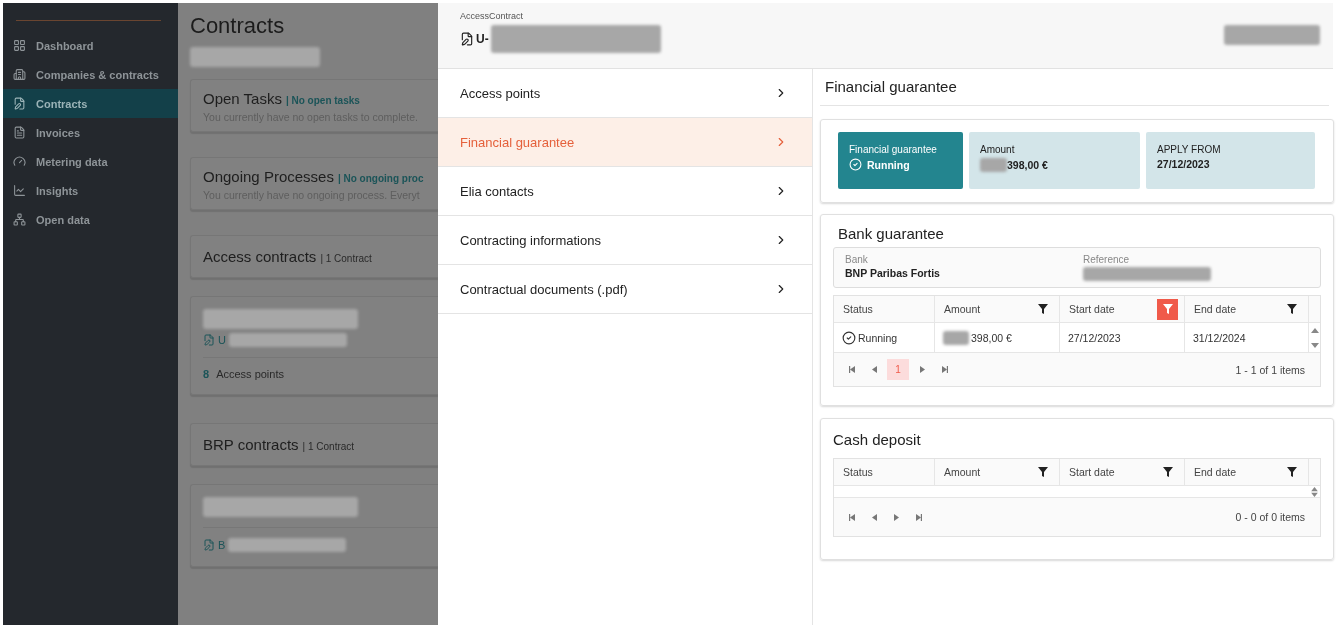 The image size is (1340, 628). Describe the element at coordinates (260, 256) in the screenshot. I see `section-title: Access contracts` at that location.